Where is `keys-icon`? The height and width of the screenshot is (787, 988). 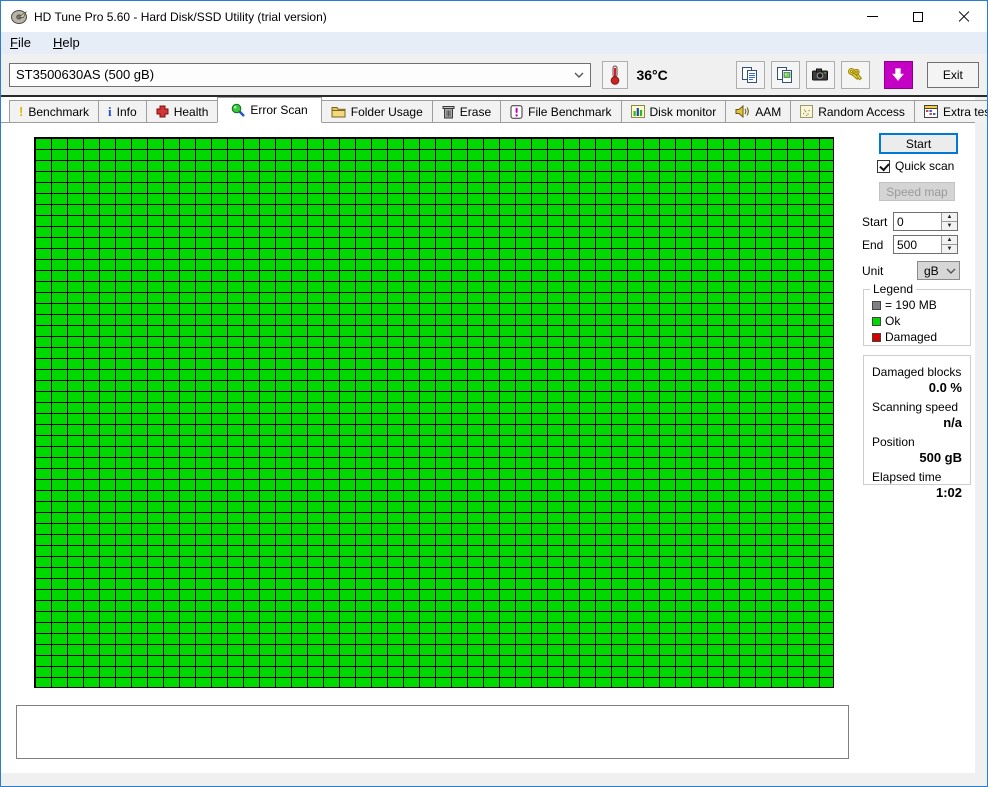
keys-icon is located at coordinates (855, 73).